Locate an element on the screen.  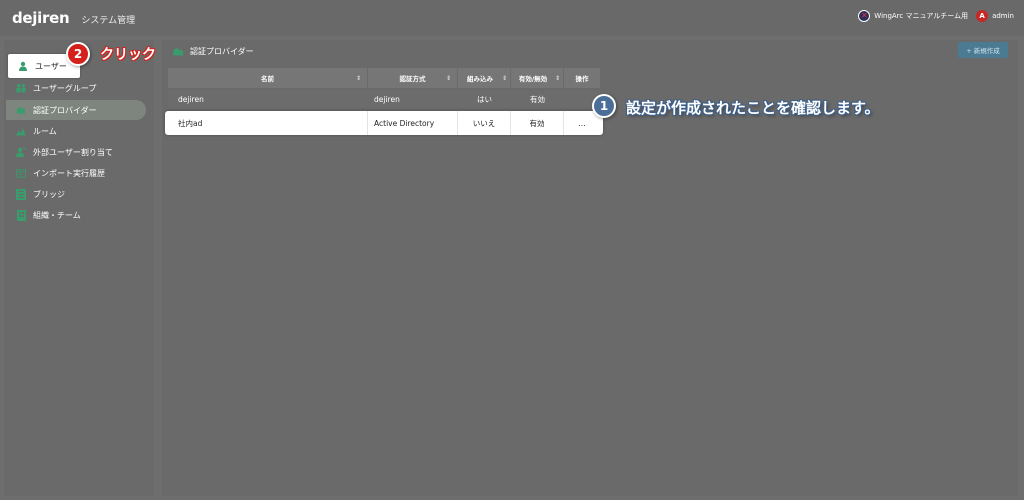
room-icon is located at coordinates (21, 131).